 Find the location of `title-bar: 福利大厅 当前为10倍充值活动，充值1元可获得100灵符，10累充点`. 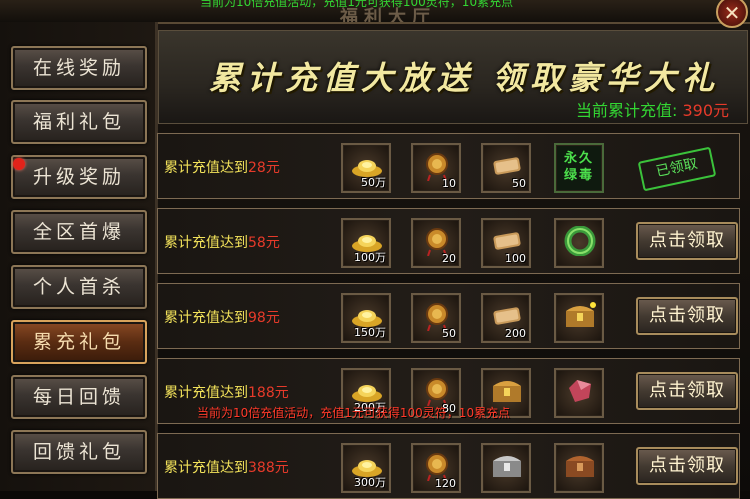

title-bar: 福利大厅 当前为10倍充值活动，充值1元可获得100灵符，10累充点 is located at coordinates (375, 12).